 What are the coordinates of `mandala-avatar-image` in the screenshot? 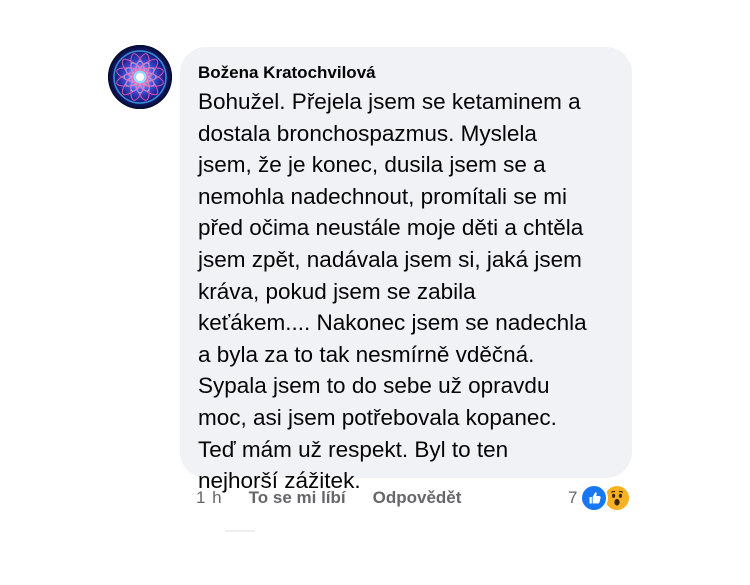 It's located at (140, 77).